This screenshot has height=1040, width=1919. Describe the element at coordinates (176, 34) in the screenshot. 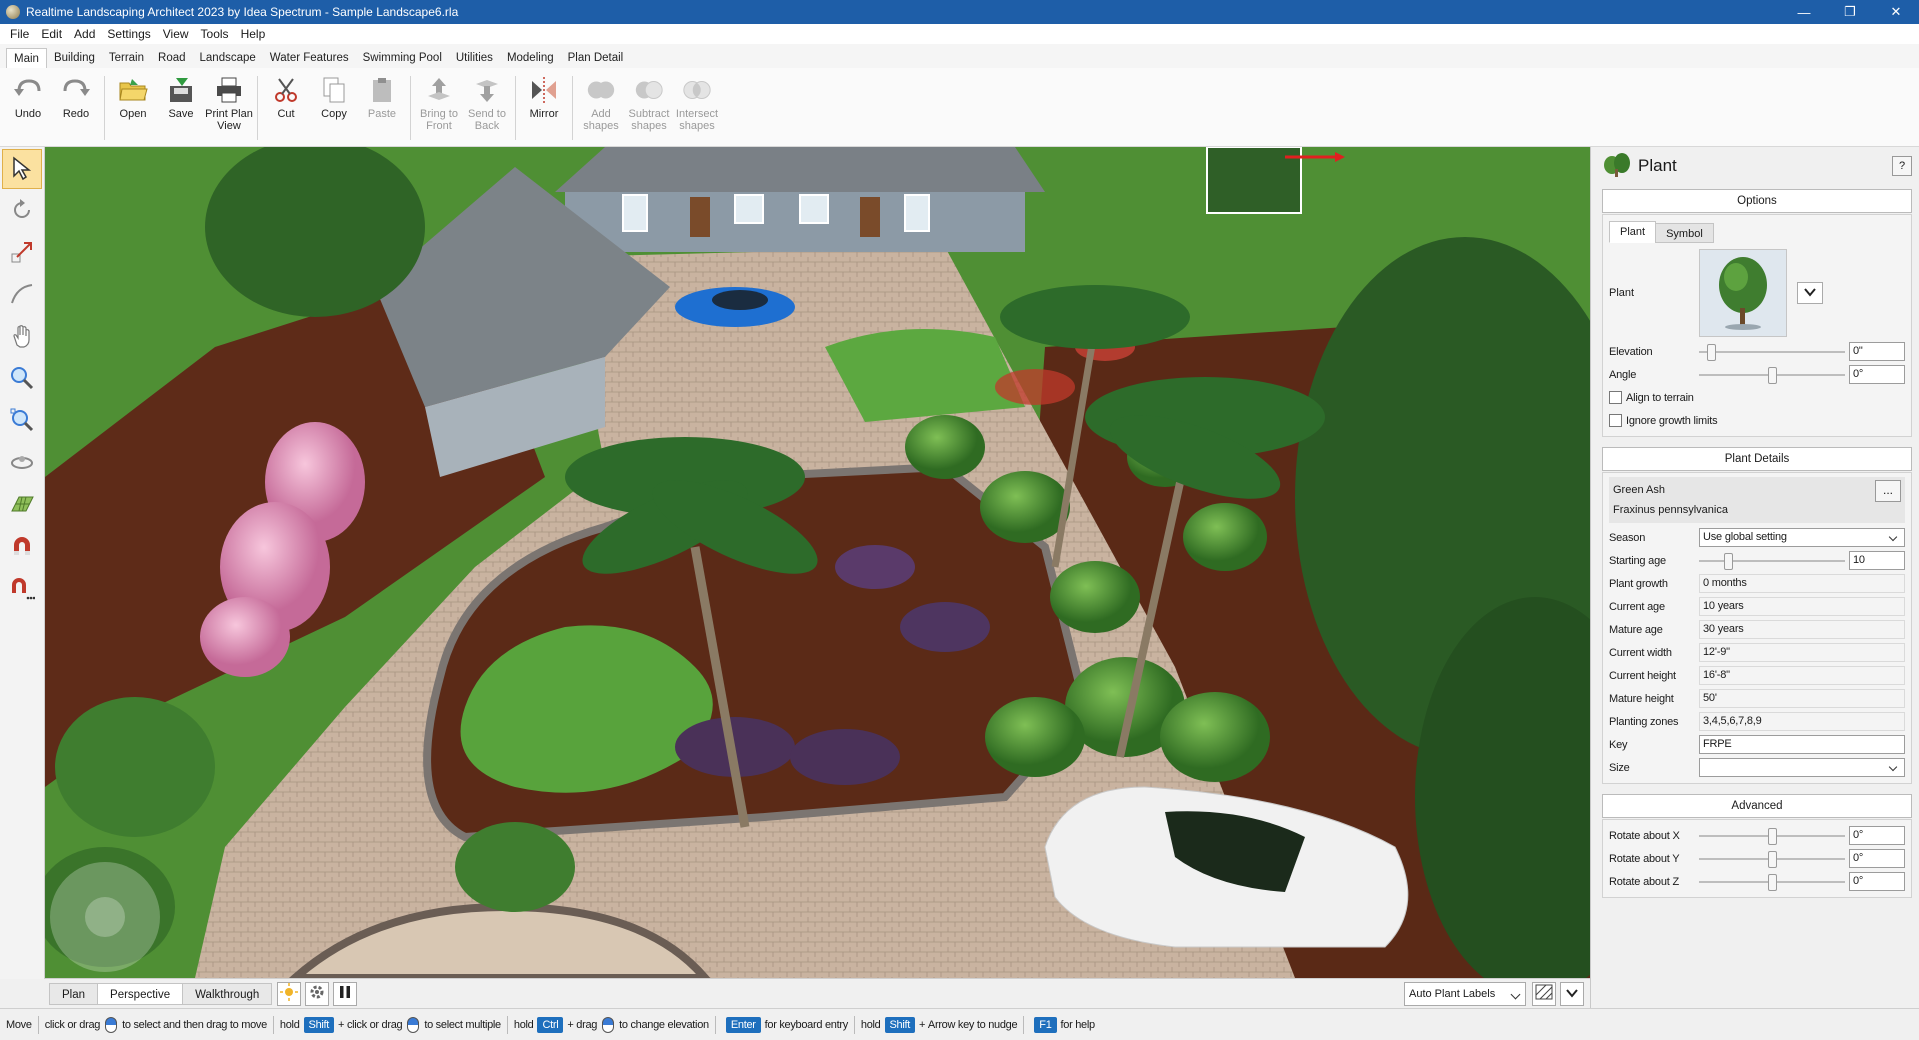

I see `menu-view: View` at that location.